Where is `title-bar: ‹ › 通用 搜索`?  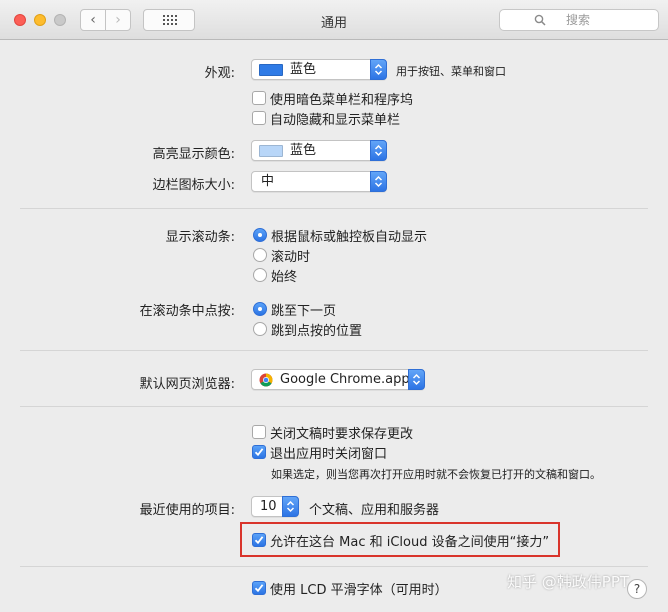
title-bar: ‹ › 通用 搜索 is located at coordinates (334, 20).